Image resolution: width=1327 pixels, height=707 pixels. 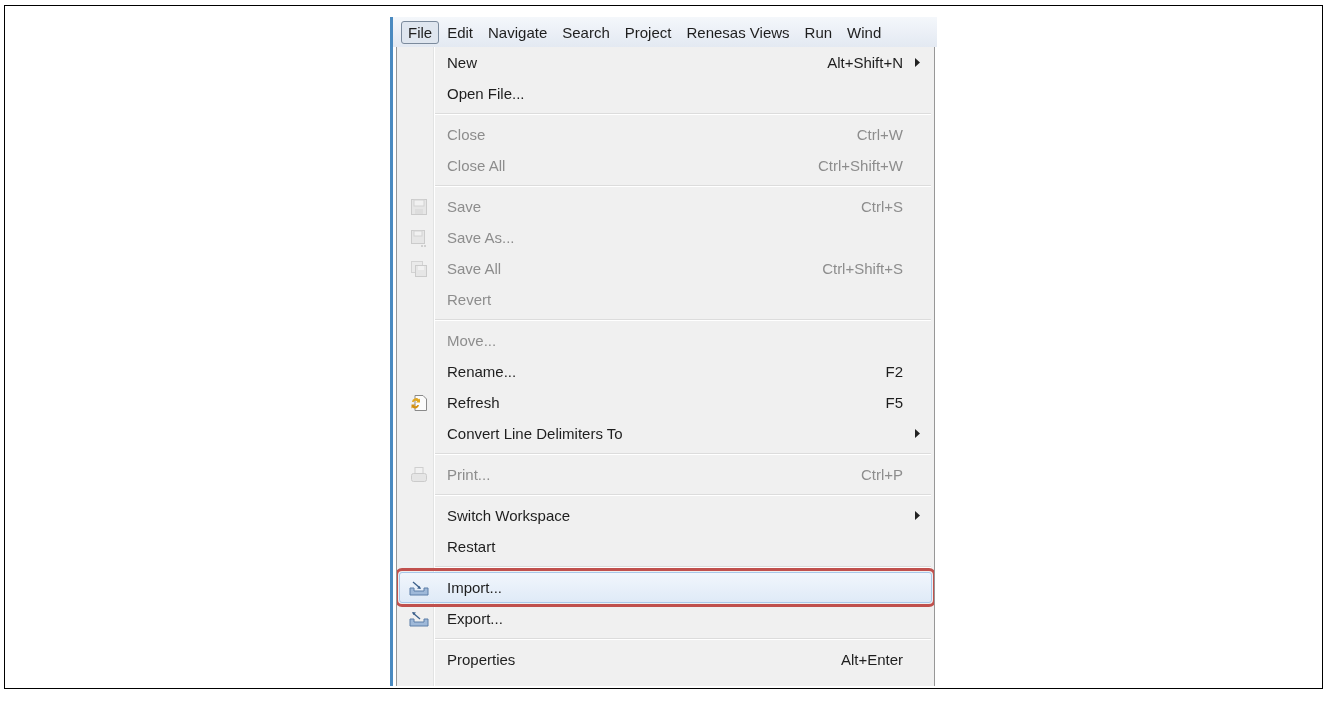 I want to click on menu-item: Convert Line Delimiters To, so click(x=665, y=433).